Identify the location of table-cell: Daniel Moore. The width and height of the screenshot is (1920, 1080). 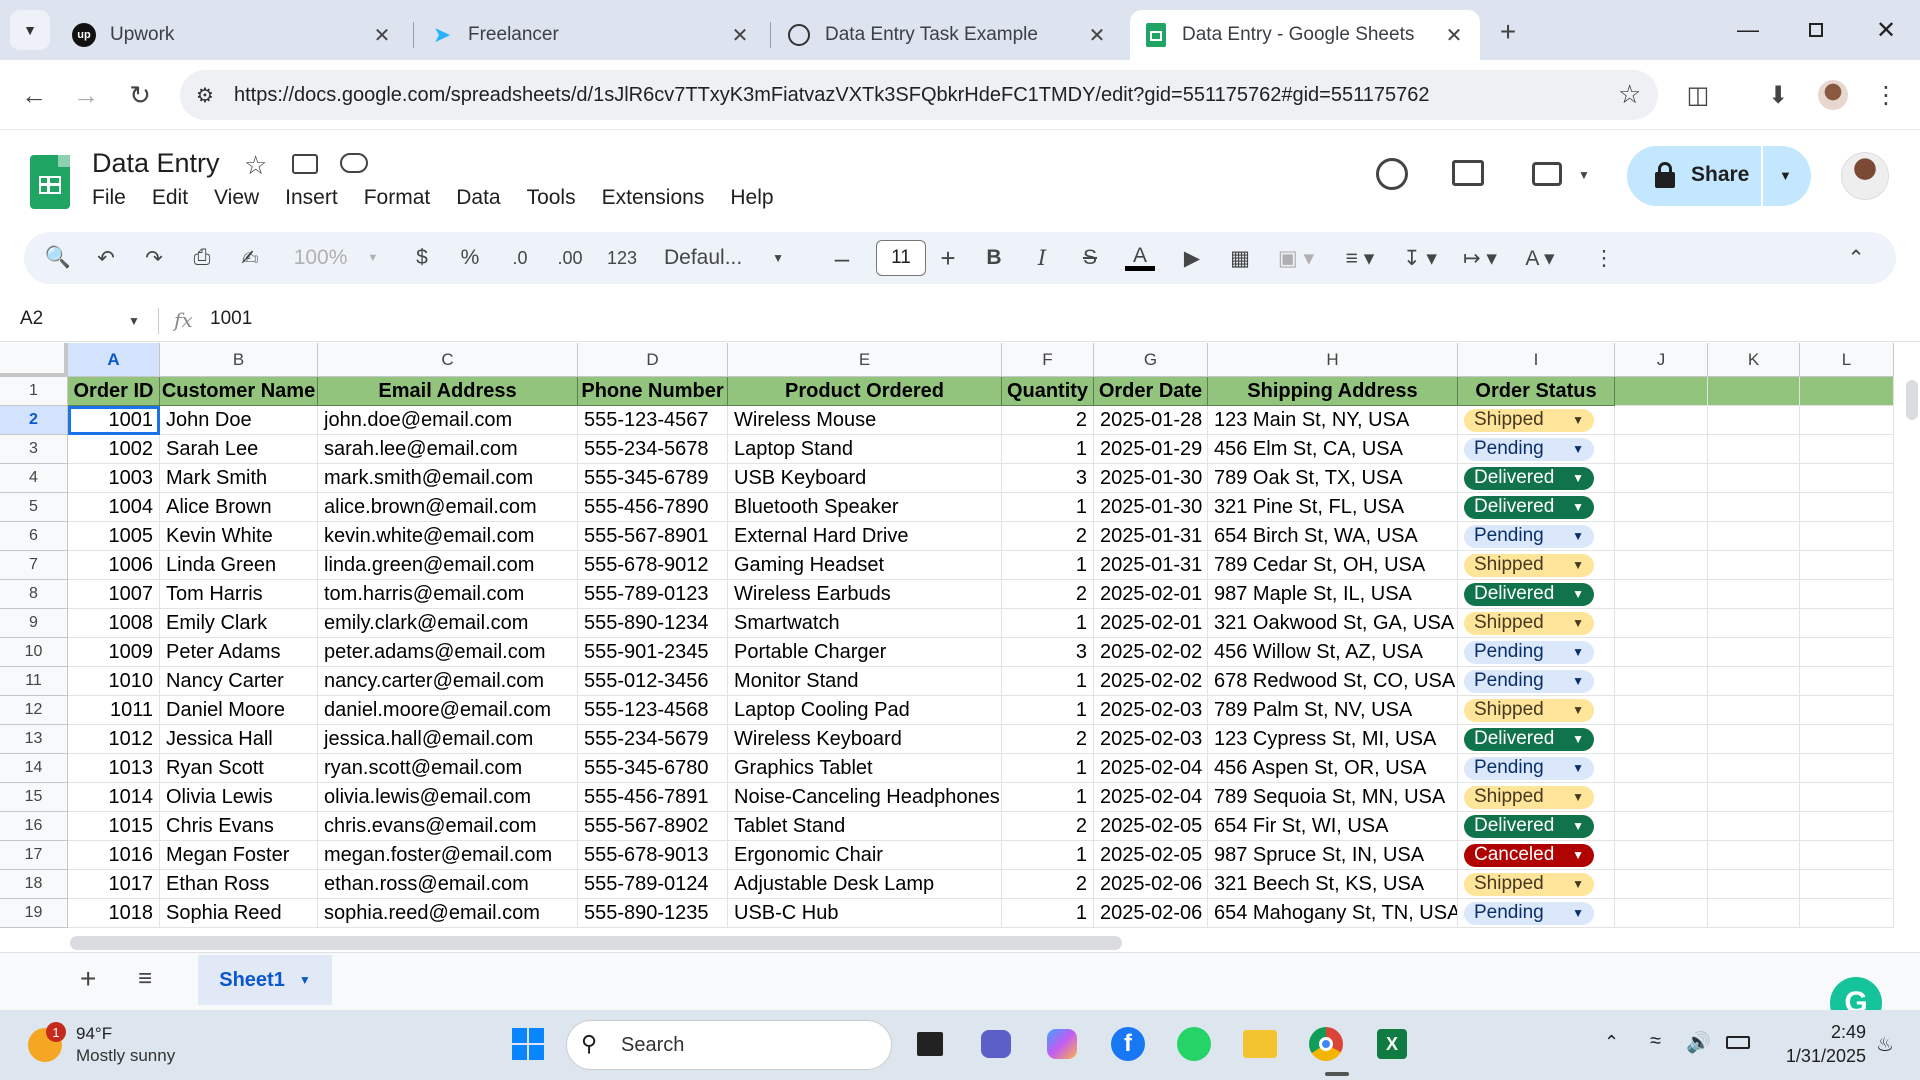
(239, 710).